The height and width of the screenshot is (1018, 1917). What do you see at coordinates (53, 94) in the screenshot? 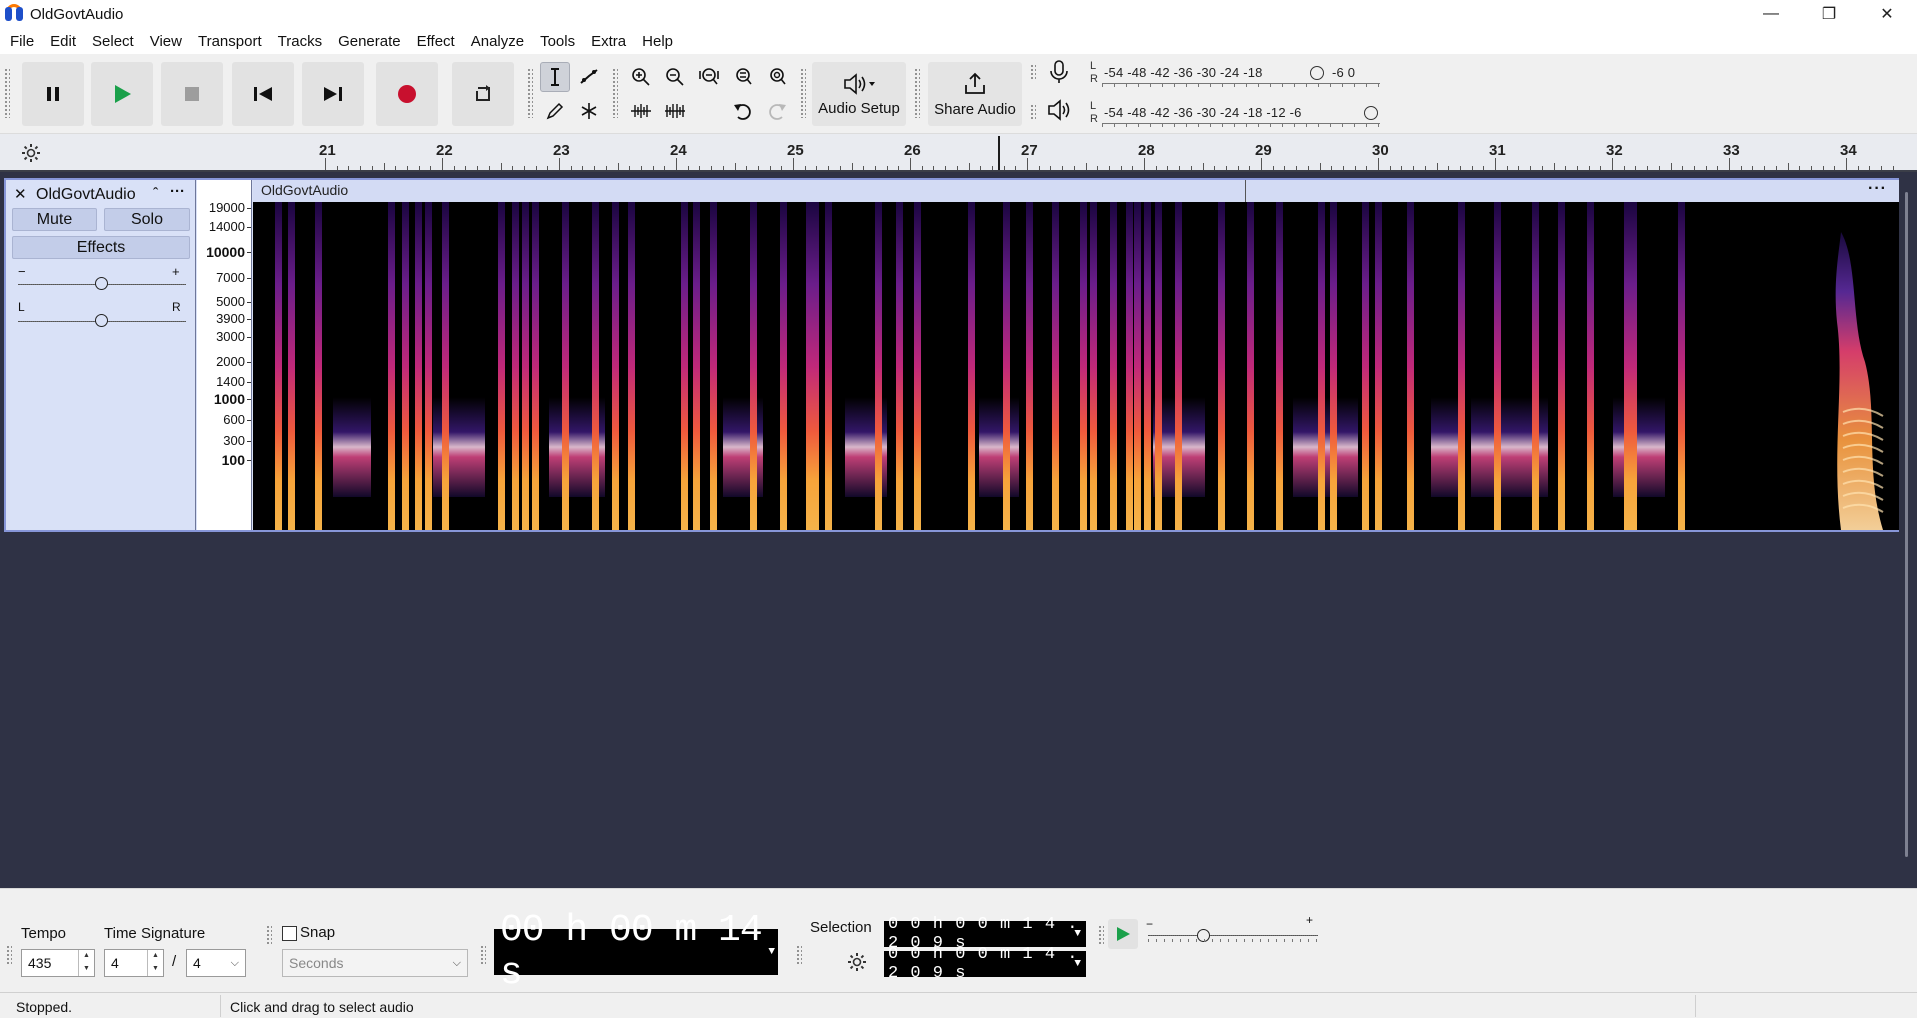
I see `pause-button` at bounding box center [53, 94].